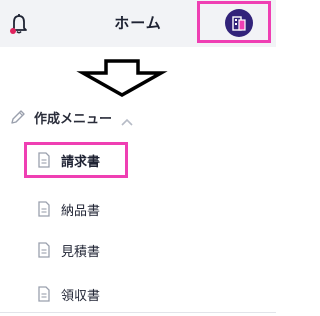 The image size is (320, 316). I want to click on menu-item-quotation: 見積書, so click(62, 250).